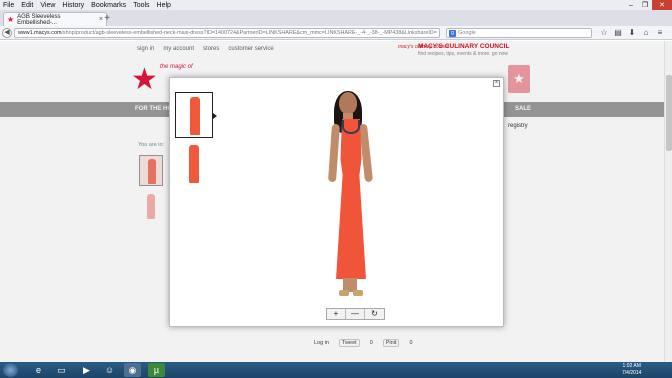 The image size is (672, 378). Describe the element at coordinates (164, 5) in the screenshot. I see `menu-help: Help` at that location.